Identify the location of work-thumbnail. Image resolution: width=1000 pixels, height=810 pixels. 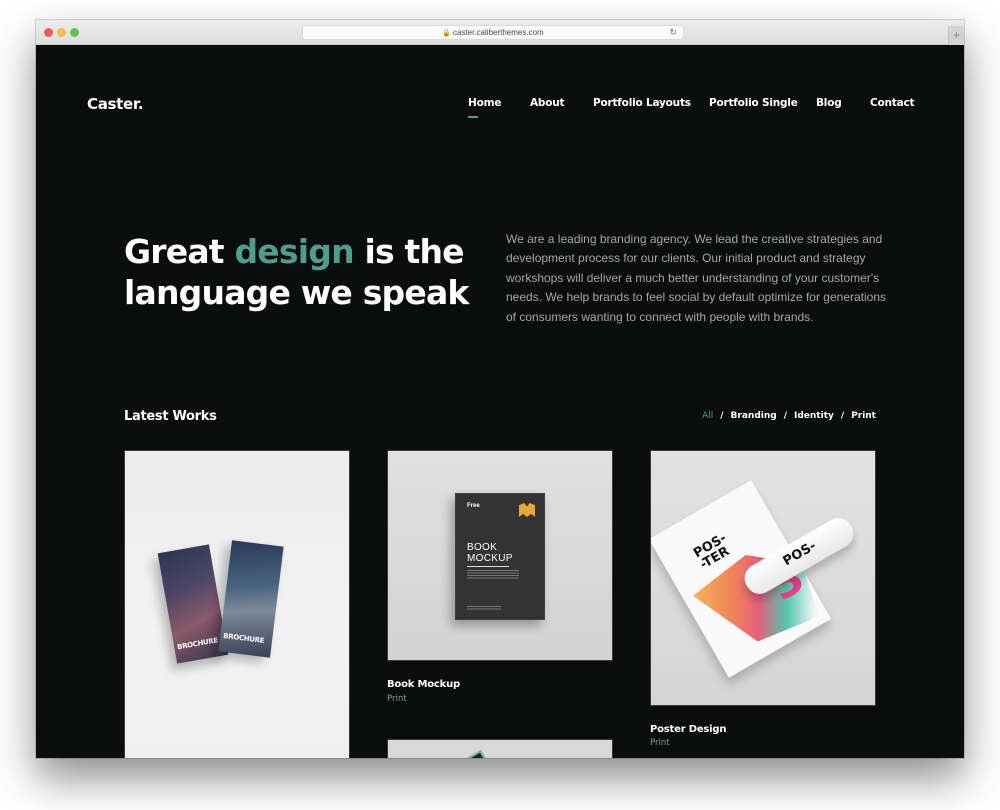
(500, 748).